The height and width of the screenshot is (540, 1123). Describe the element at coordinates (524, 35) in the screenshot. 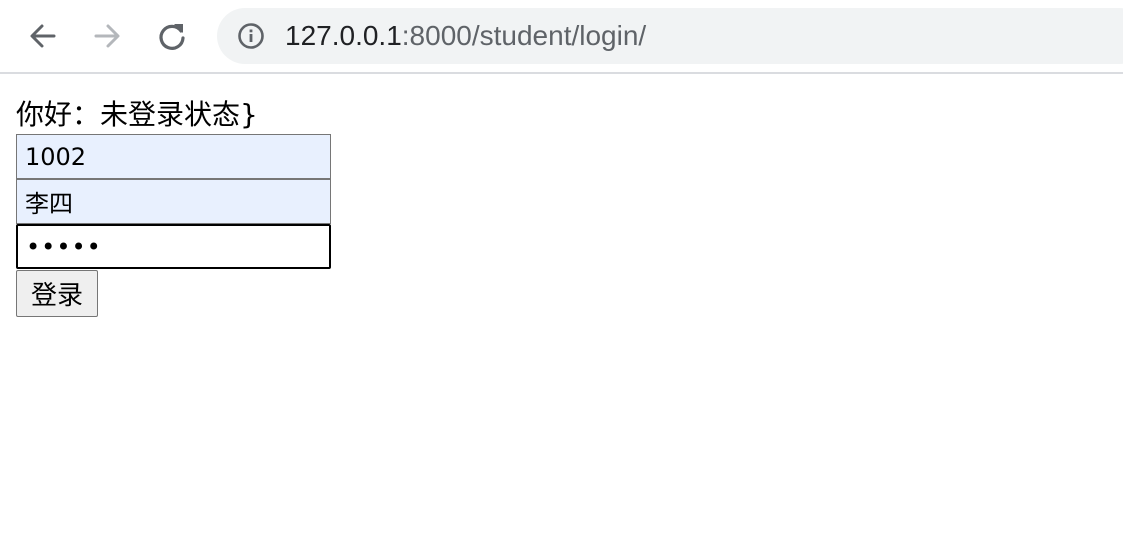

I see `url-path: :8000/student/login/` at that location.